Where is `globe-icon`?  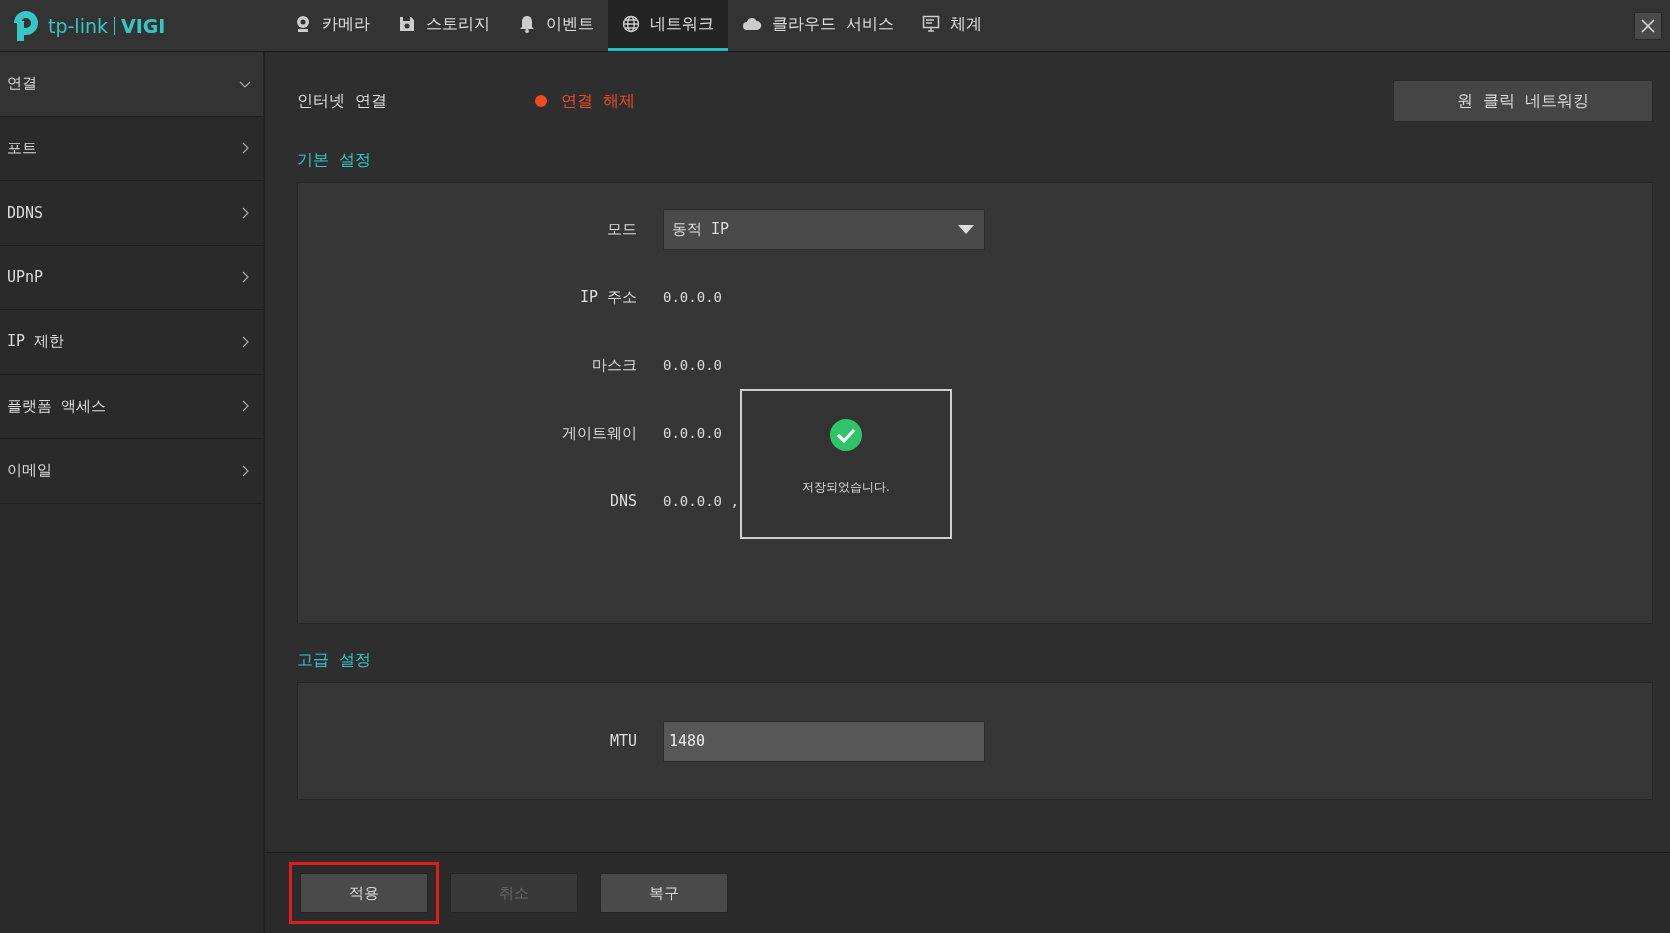 globe-icon is located at coordinates (631, 24).